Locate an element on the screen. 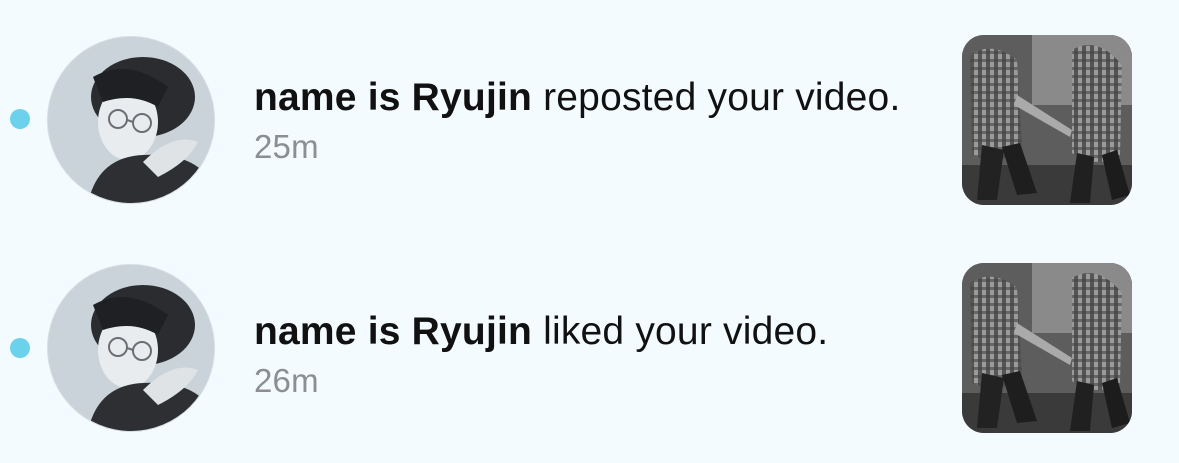  notification-action: reposted your video. is located at coordinates (716, 97).